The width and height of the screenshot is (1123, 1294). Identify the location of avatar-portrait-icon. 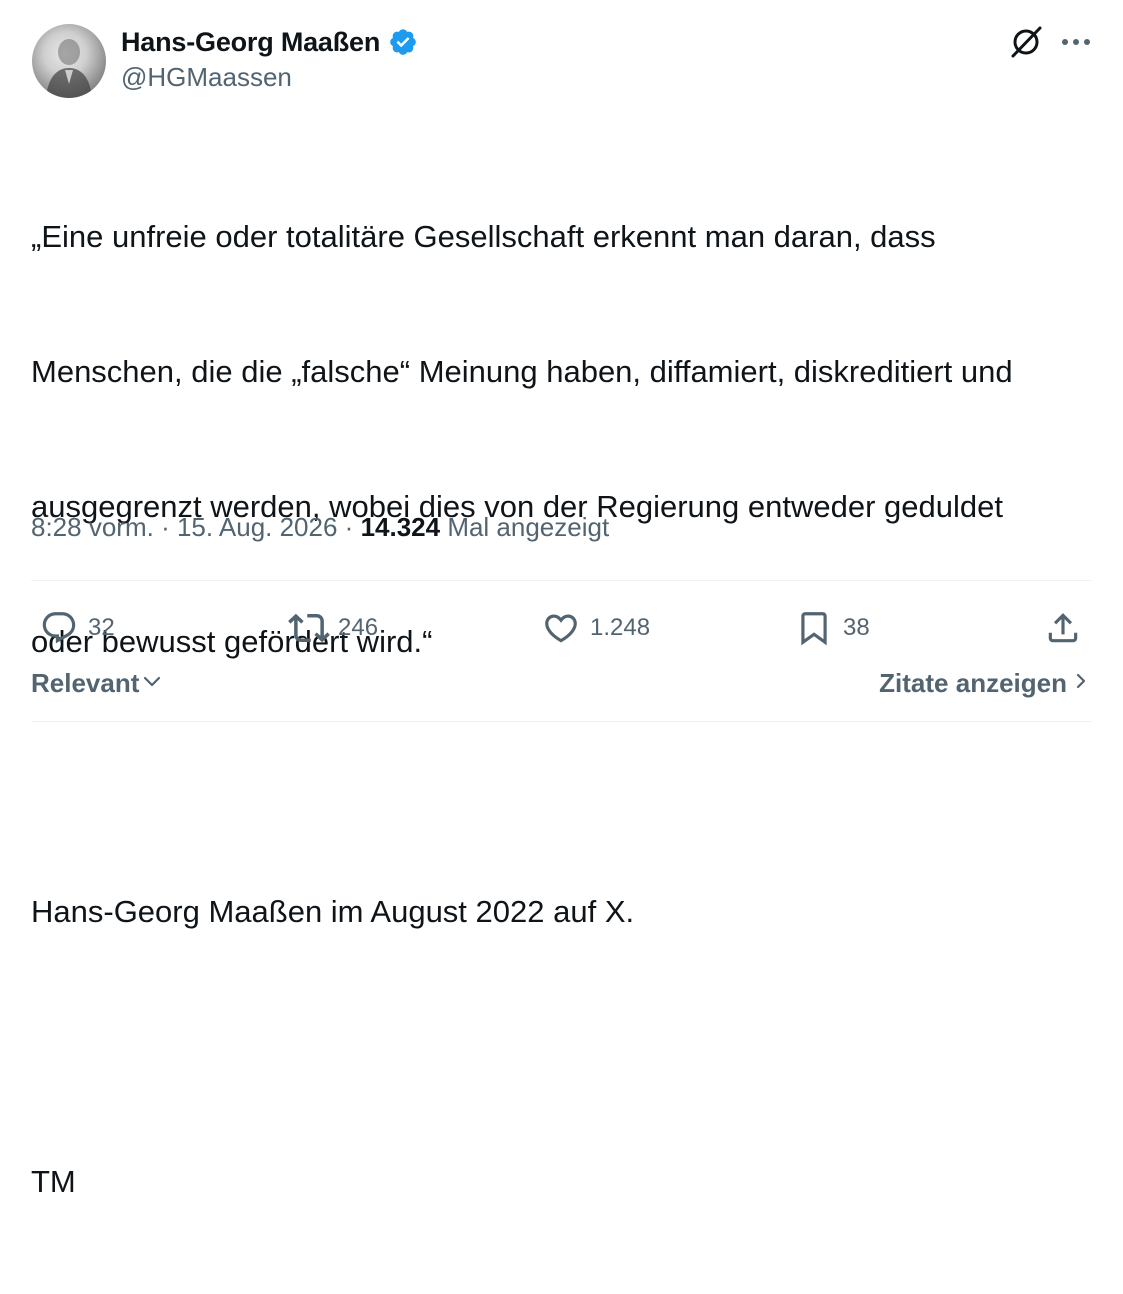
(69, 68).